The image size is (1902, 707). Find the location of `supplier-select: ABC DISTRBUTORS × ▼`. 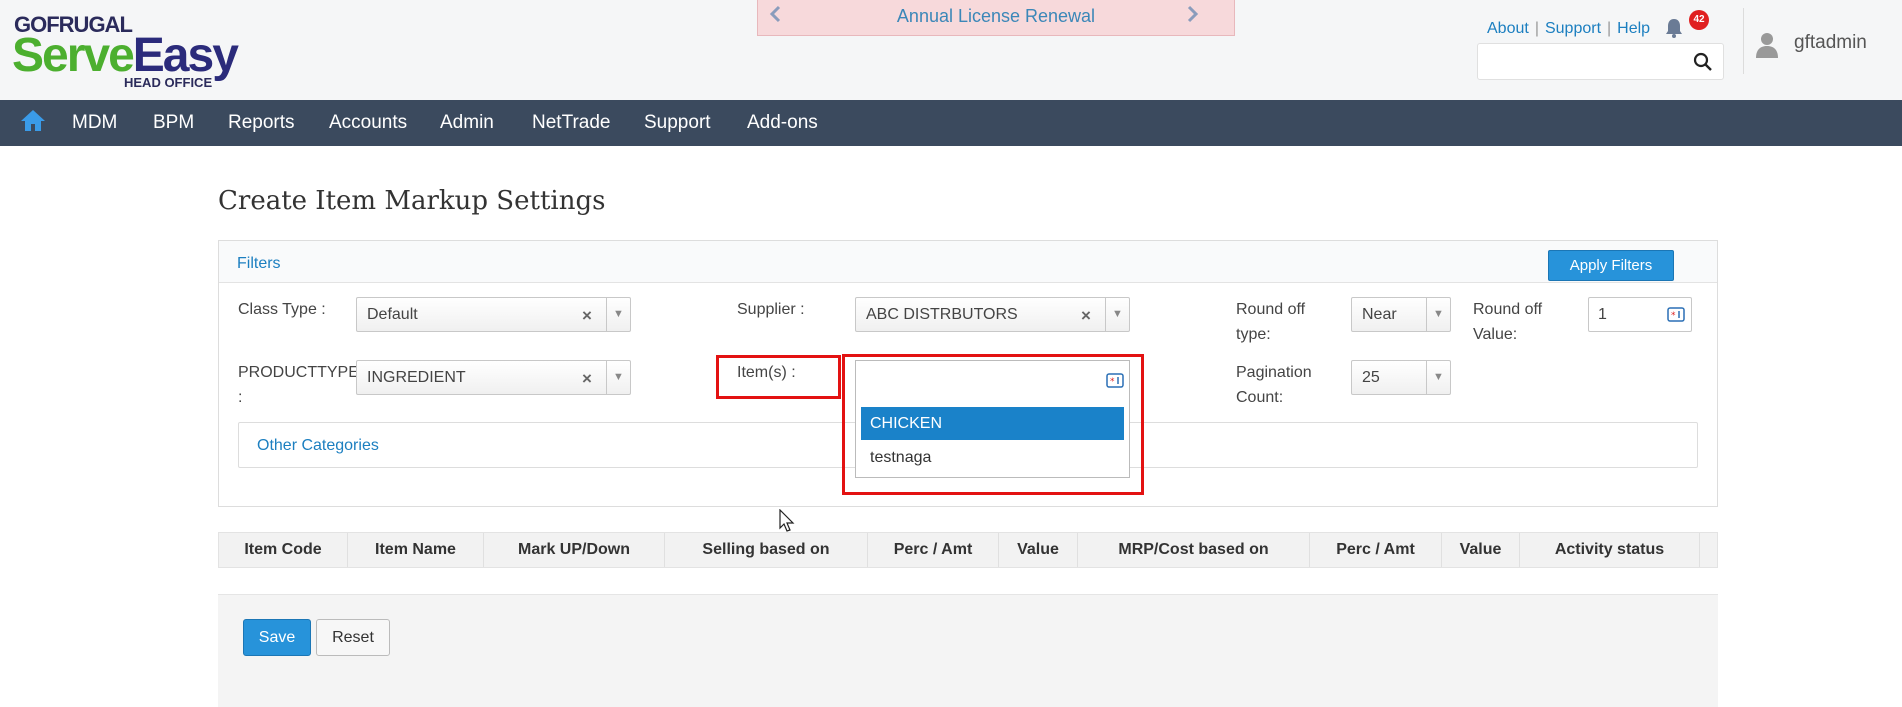

supplier-select: ABC DISTRBUTORS × ▼ is located at coordinates (992, 314).